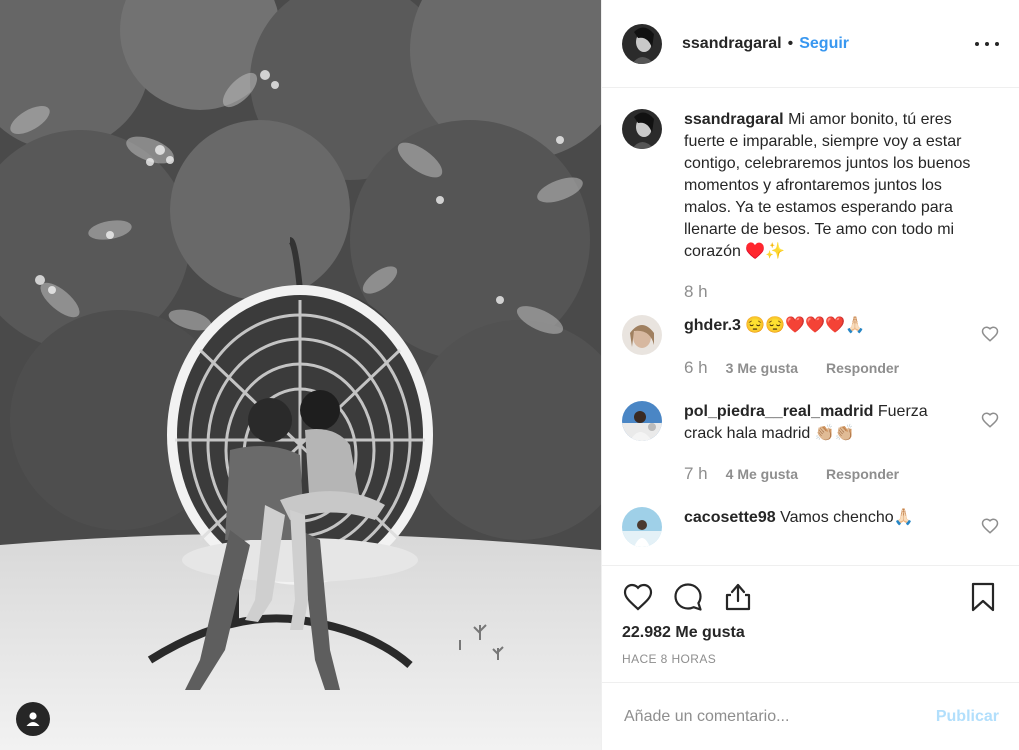 Image resolution: width=1019 pixels, height=750 pixels. I want to click on action-icons, so click(810, 597).